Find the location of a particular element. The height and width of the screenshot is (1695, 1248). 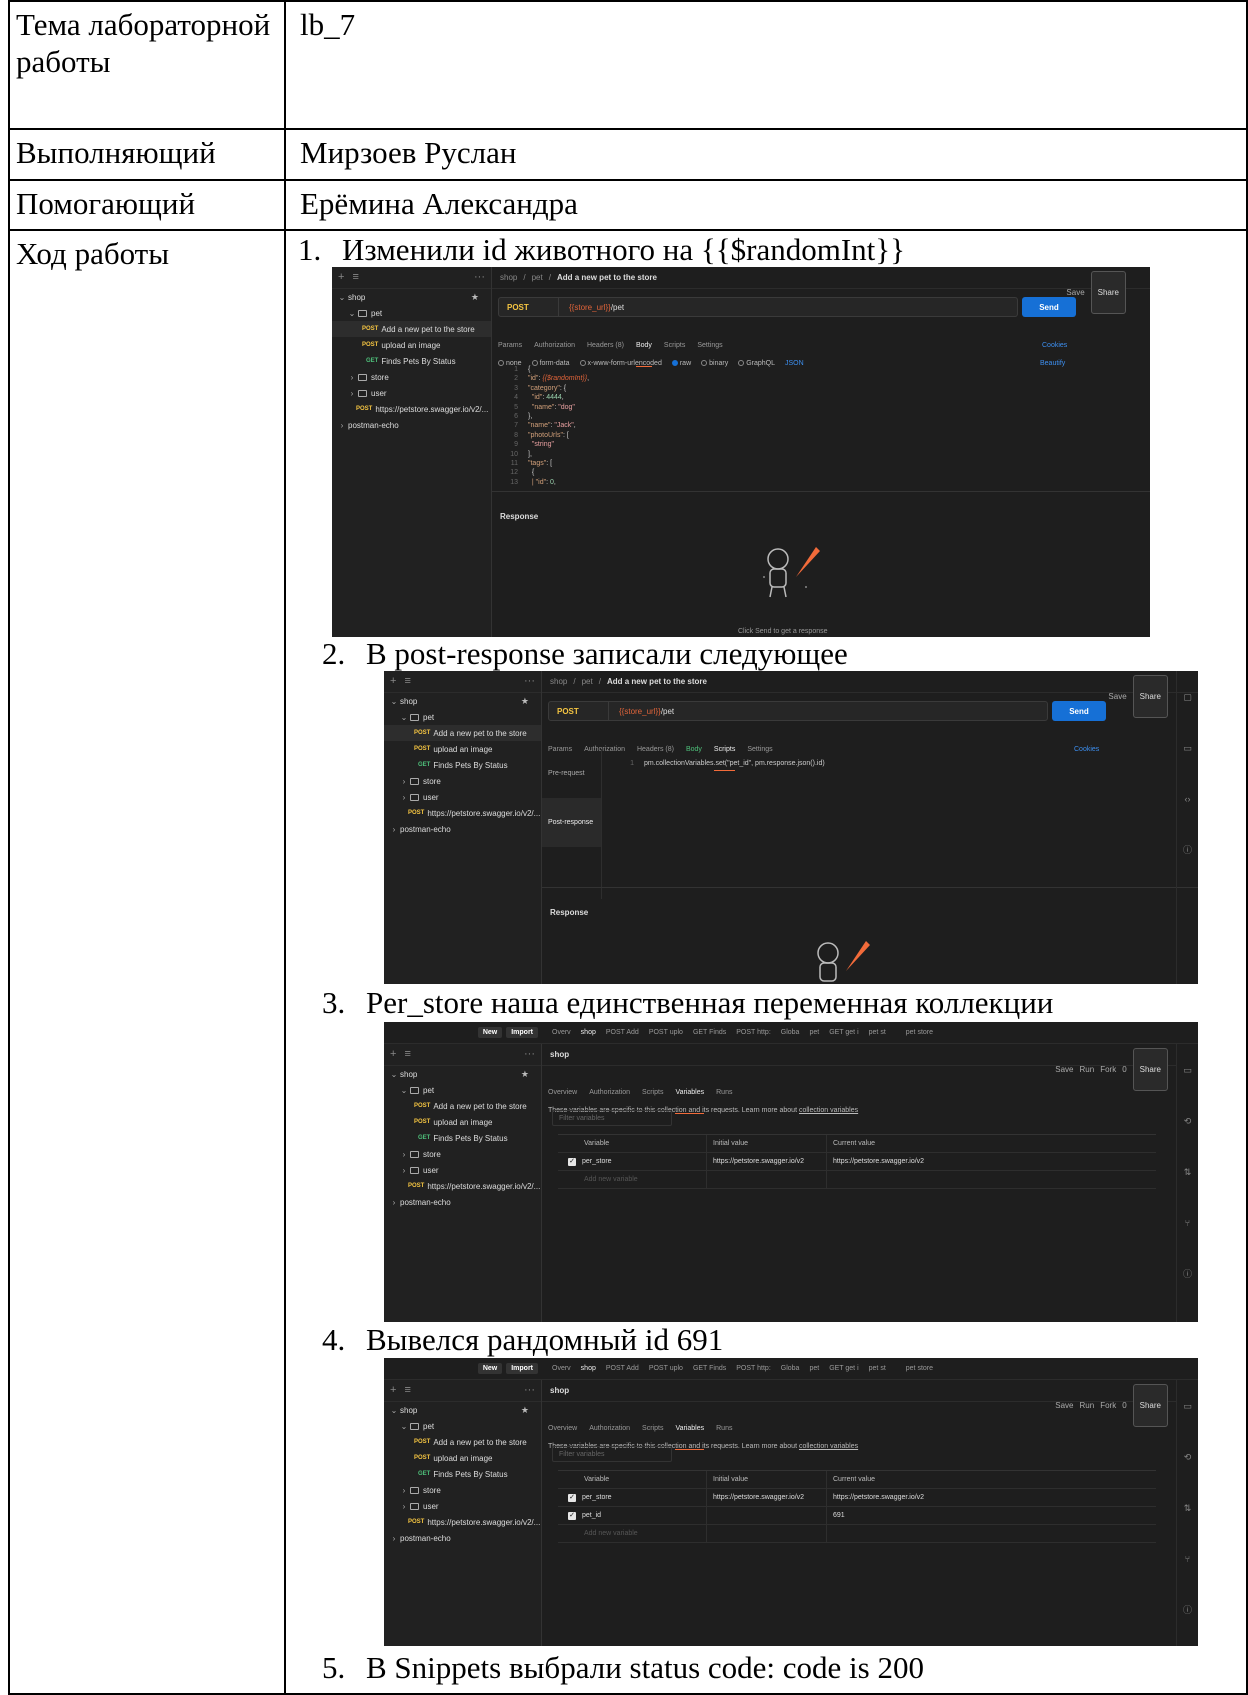

step-2-number: 2. is located at coordinates (334, 653).